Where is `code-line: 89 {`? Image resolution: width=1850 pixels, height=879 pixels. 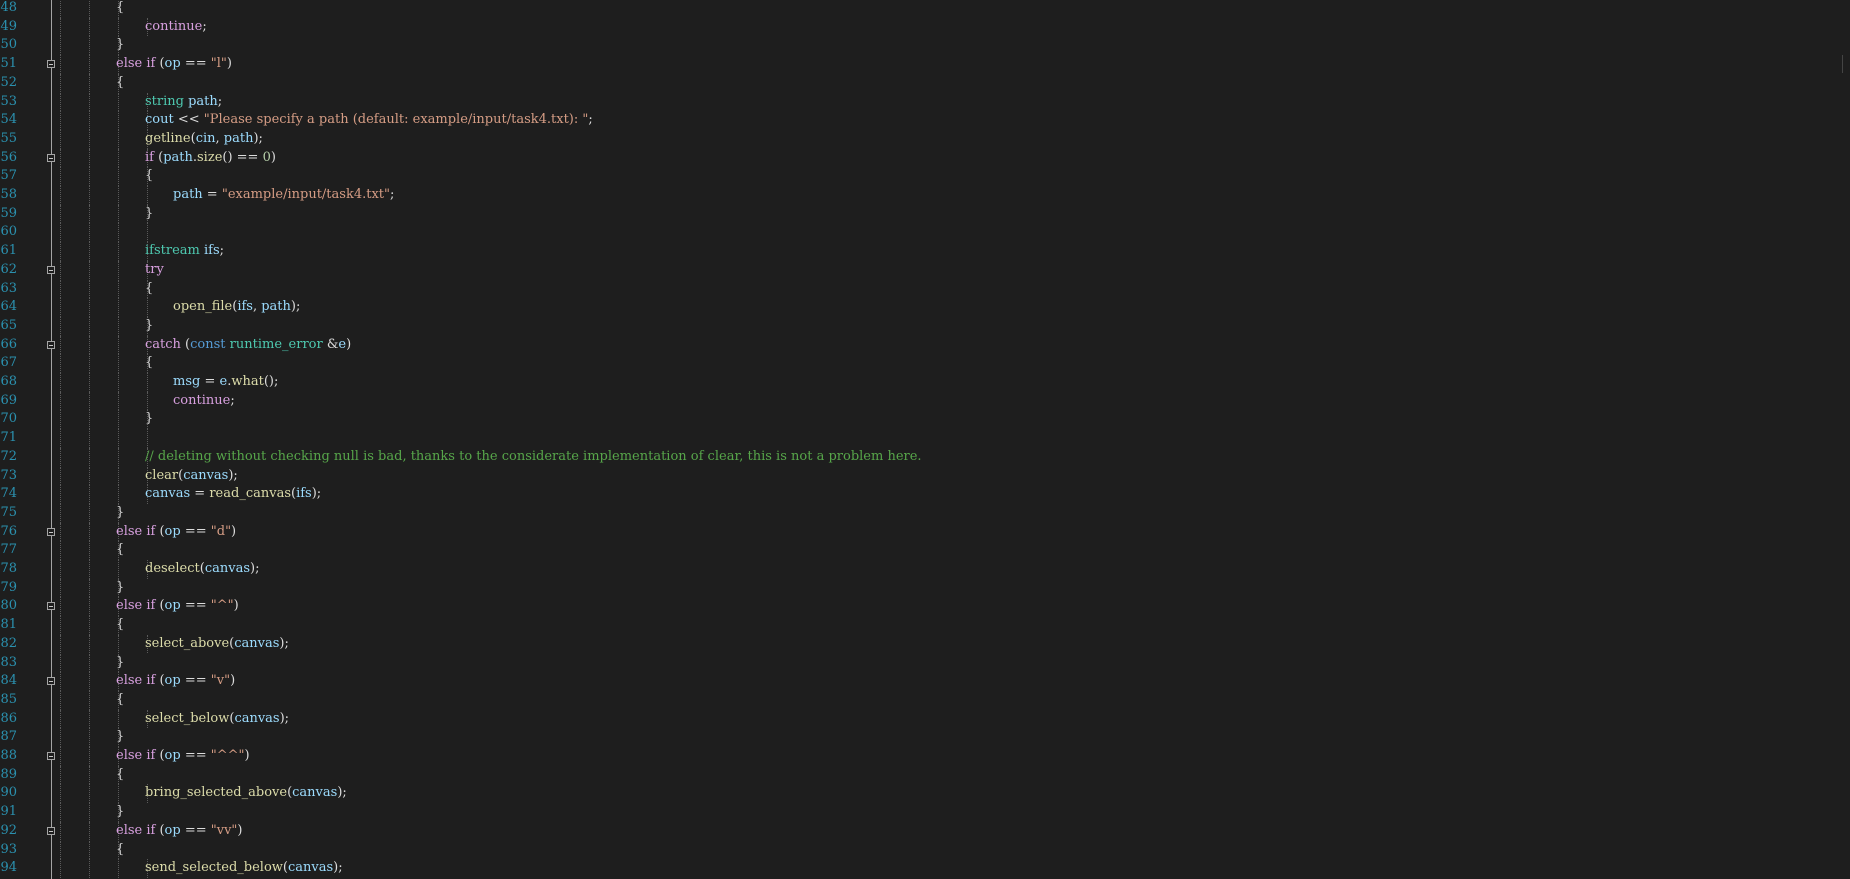 code-line: 89 { is located at coordinates (925, 775).